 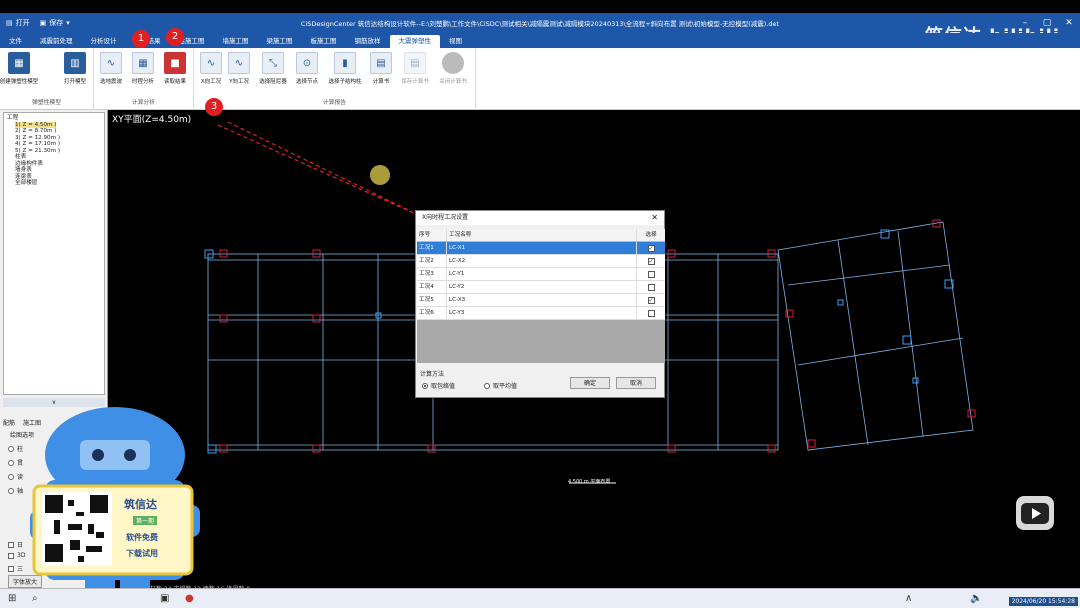 What do you see at coordinates (651, 234) in the screenshot?
I see `column-header: 选择` at bounding box center [651, 234].